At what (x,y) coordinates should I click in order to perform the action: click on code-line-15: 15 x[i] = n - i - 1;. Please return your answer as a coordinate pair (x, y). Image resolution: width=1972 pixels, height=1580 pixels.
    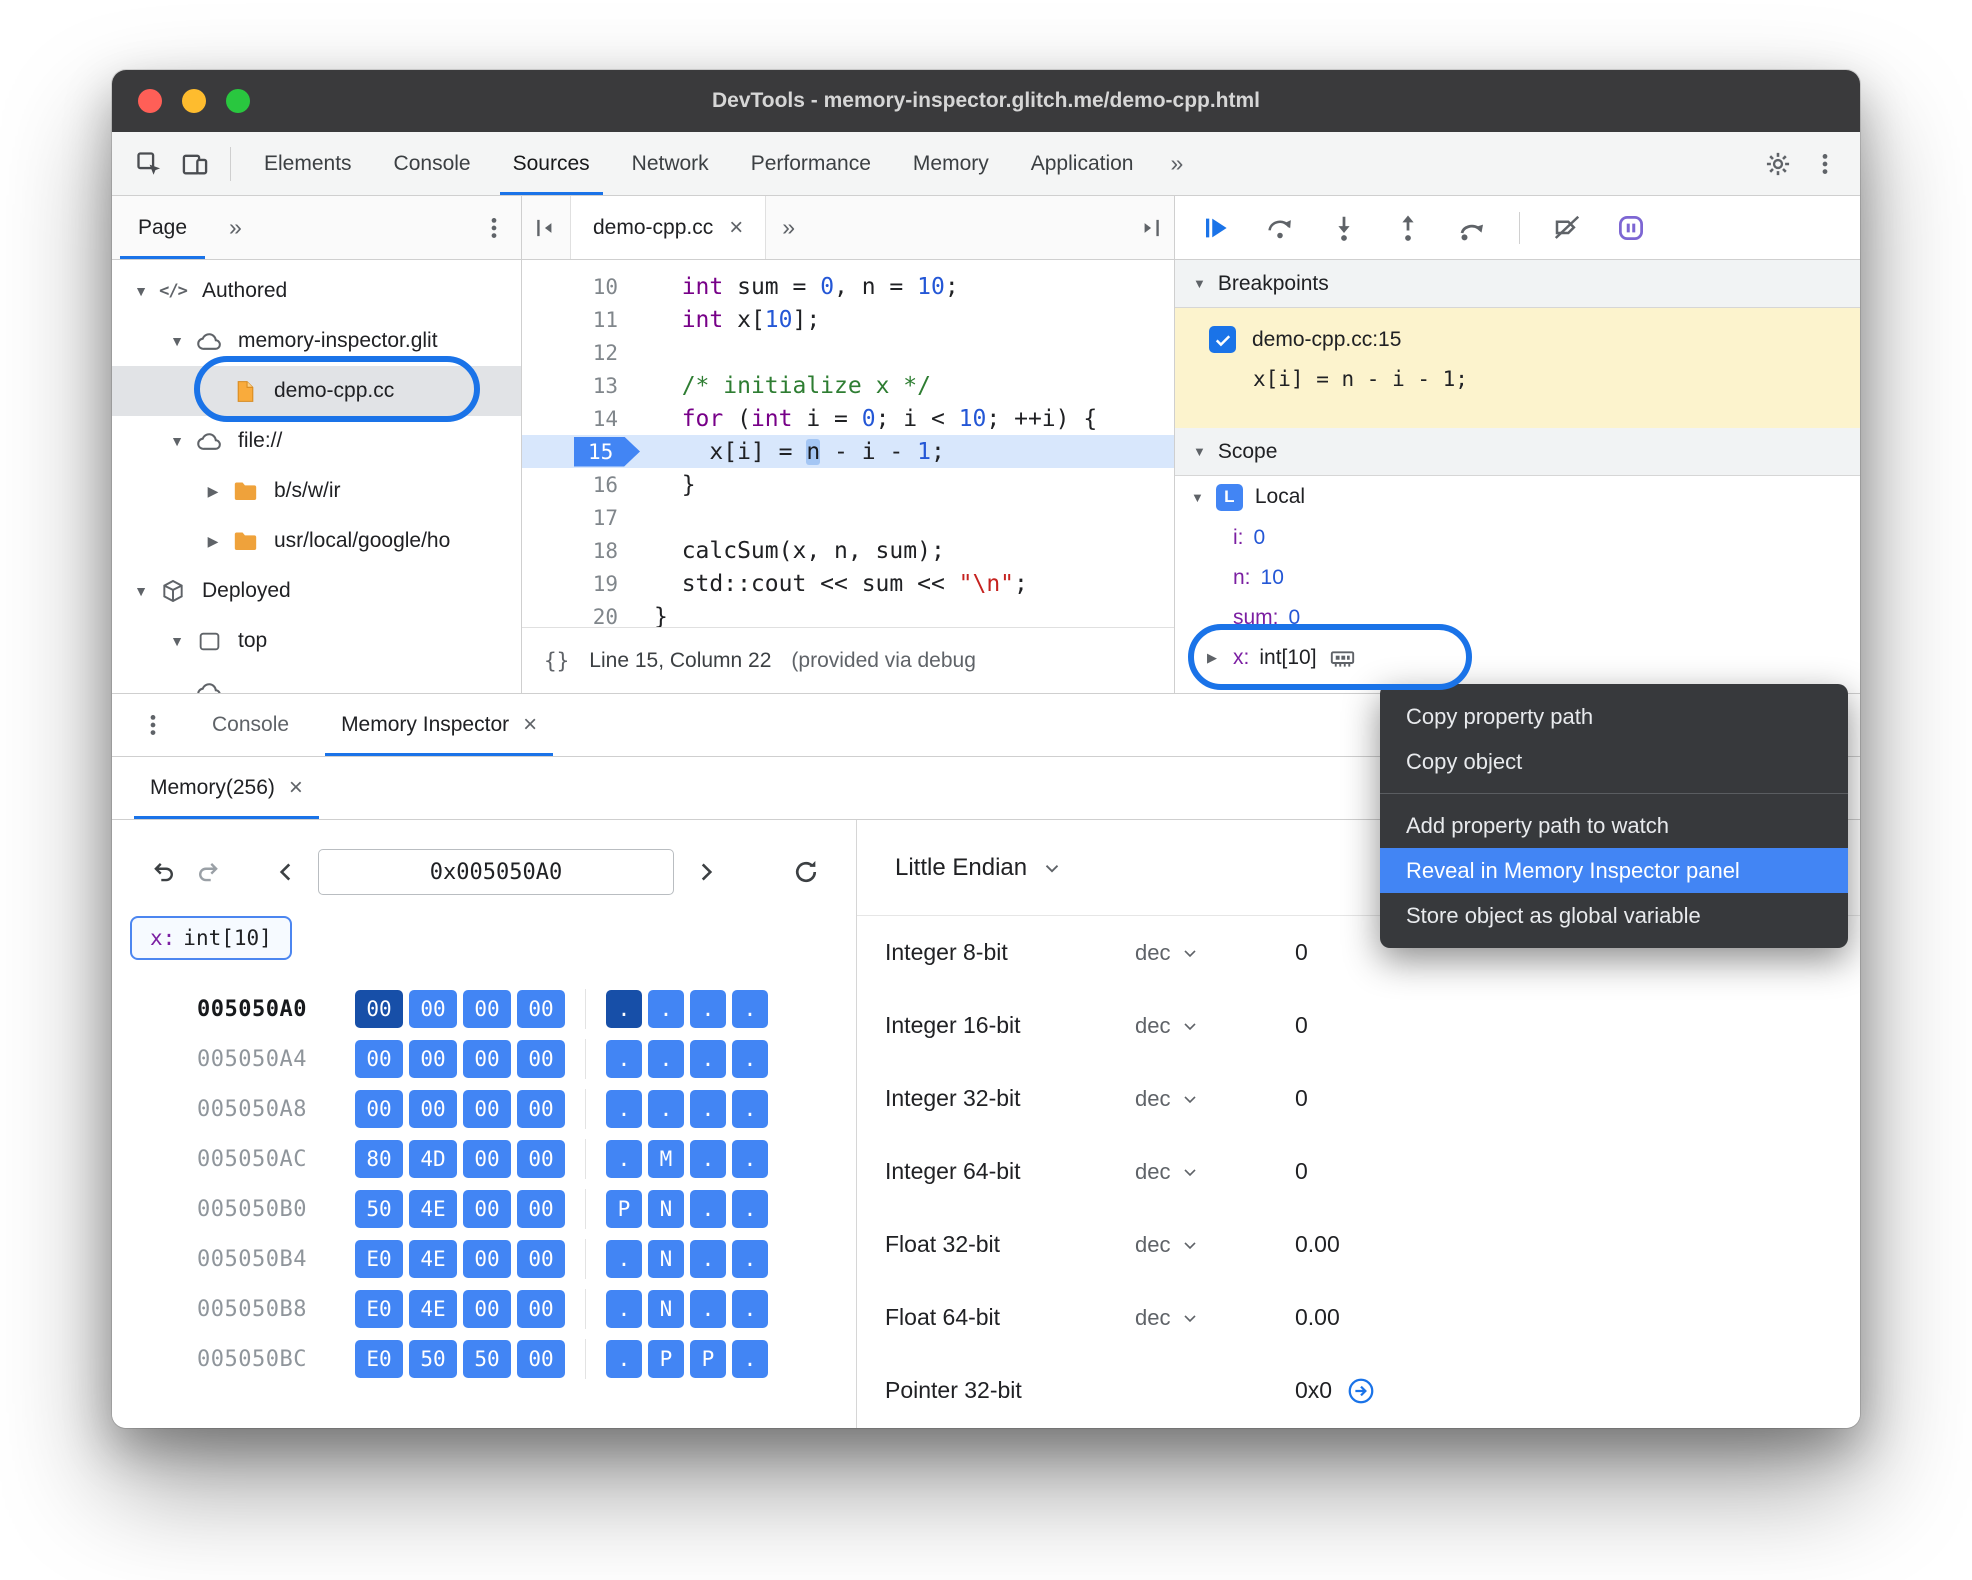
    Looking at the image, I should click on (848, 451).